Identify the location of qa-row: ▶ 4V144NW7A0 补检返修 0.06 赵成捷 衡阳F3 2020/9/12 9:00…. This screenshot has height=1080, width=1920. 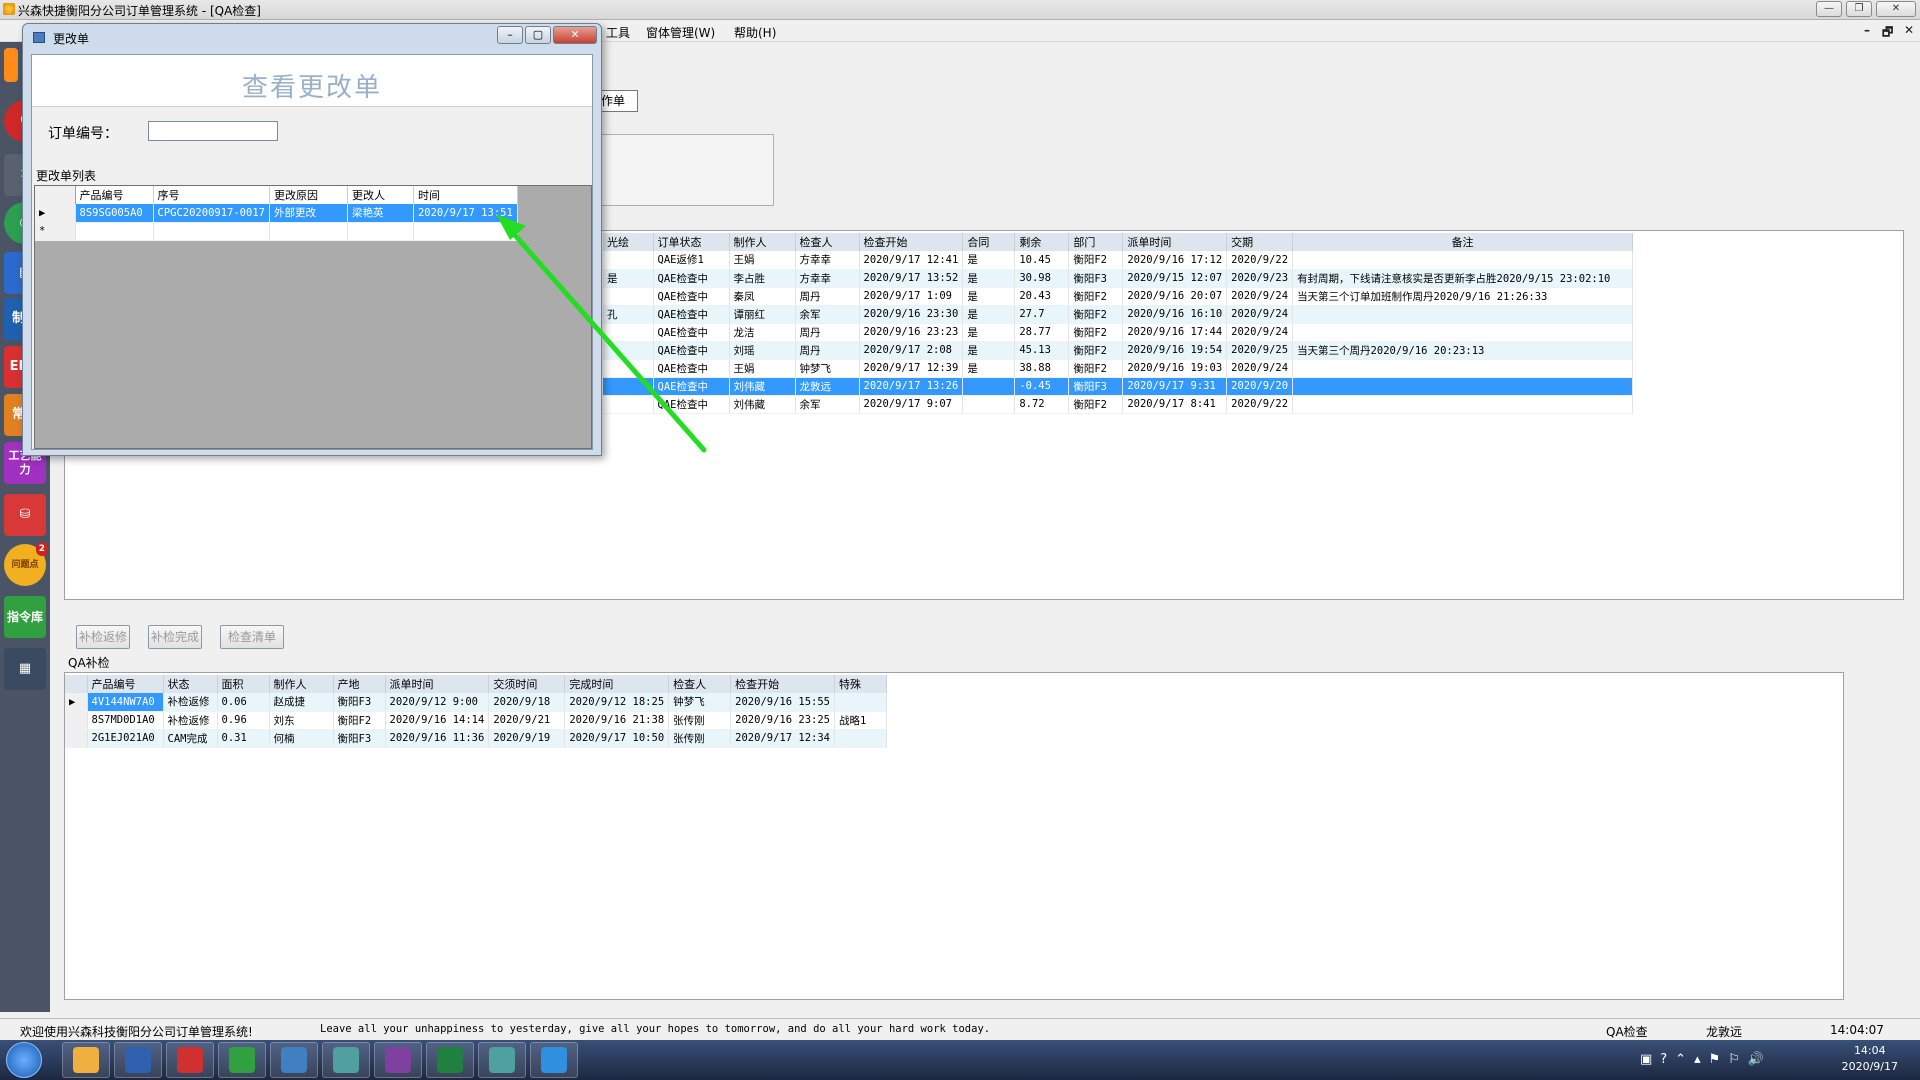
(476, 702).